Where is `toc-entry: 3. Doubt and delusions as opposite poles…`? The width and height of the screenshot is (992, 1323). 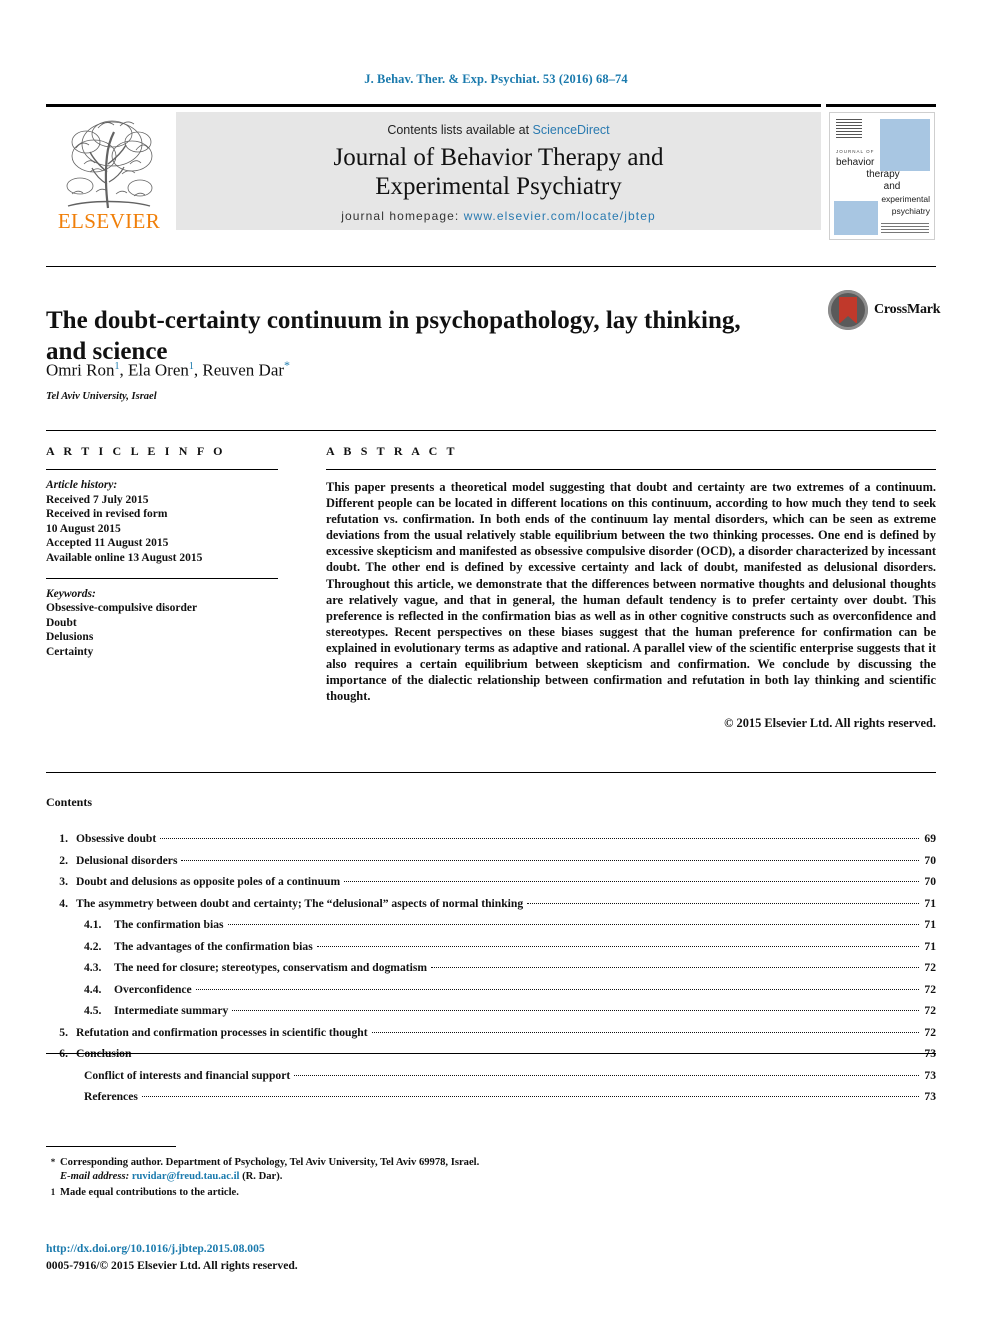 toc-entry: 3. Doubt and delusions as opposite poles… is located at coordinates (491, 882).